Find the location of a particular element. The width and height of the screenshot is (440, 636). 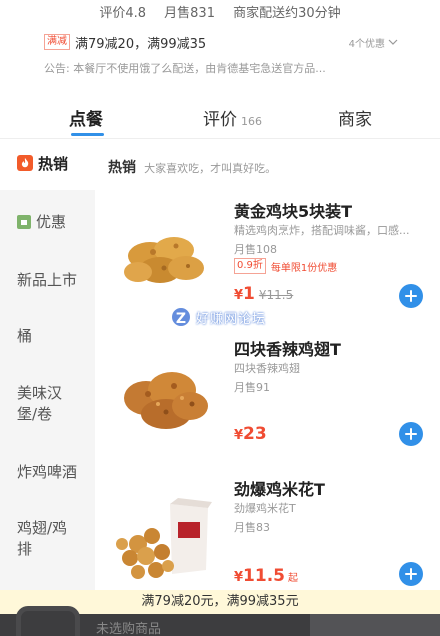

chicken-nuggets-photo is located at coordinates (164, 250).